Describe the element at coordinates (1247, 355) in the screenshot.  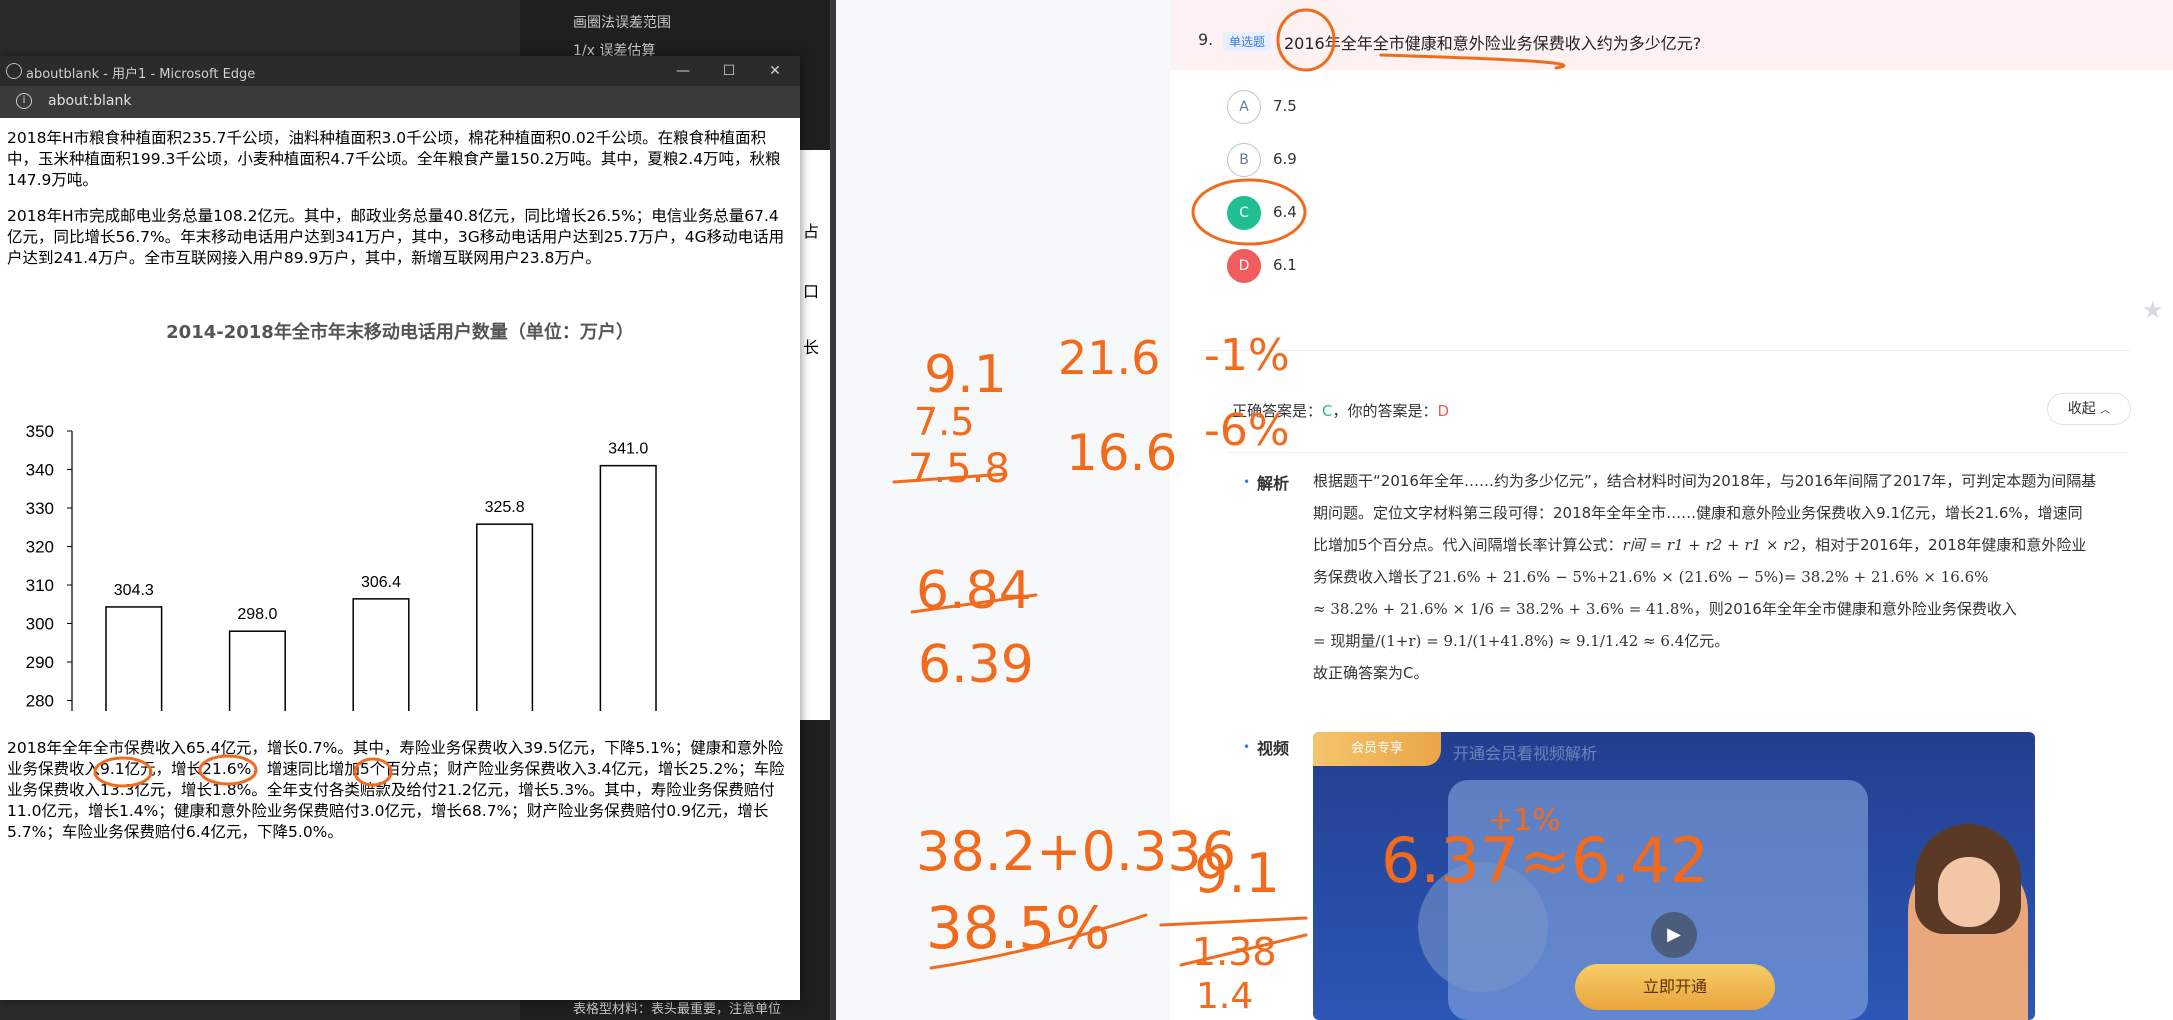
I see `ink-note: -1%` at that location.